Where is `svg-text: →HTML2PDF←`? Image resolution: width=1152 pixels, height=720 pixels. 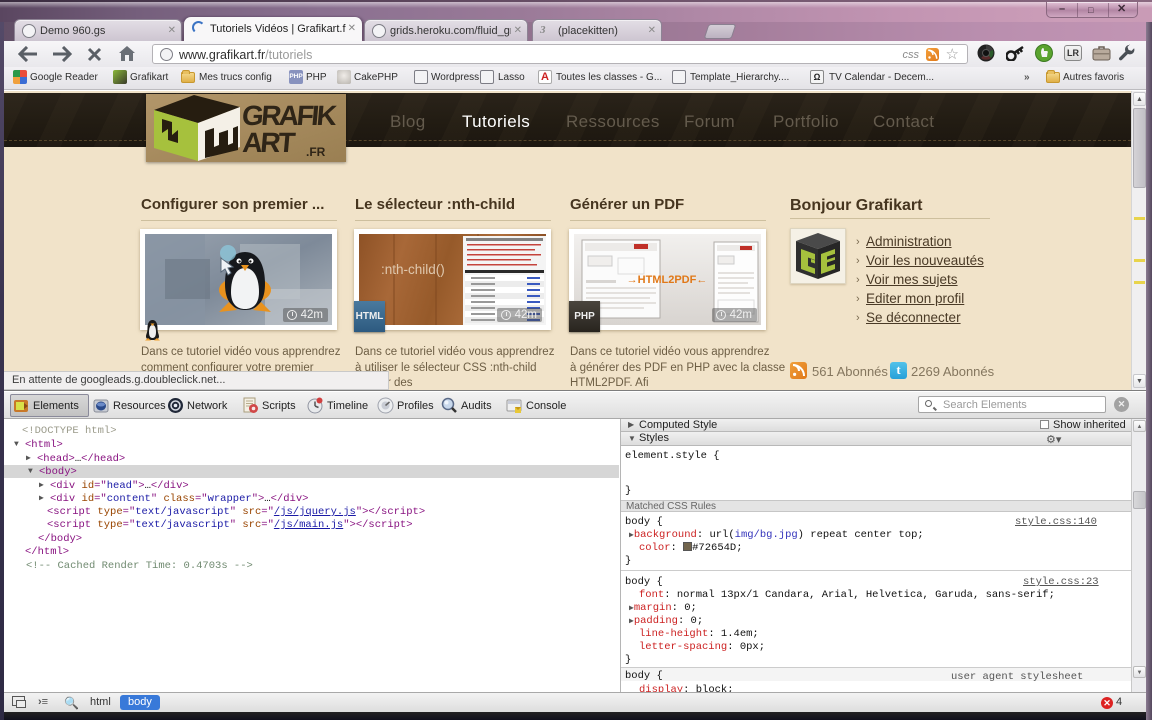 svg-text: →HTML2PDF← is located at coordinates (667, 280).